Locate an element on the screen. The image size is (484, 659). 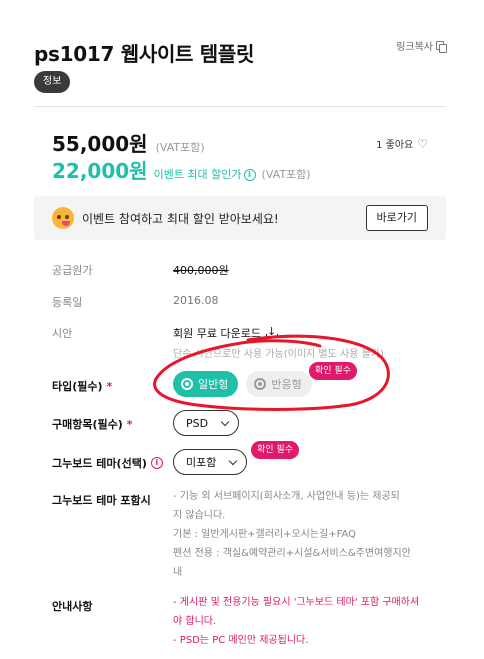
event-banner-text: 이벤트 참여하고 최대 할인 받아보세요! is located at coordinates (180, 219).